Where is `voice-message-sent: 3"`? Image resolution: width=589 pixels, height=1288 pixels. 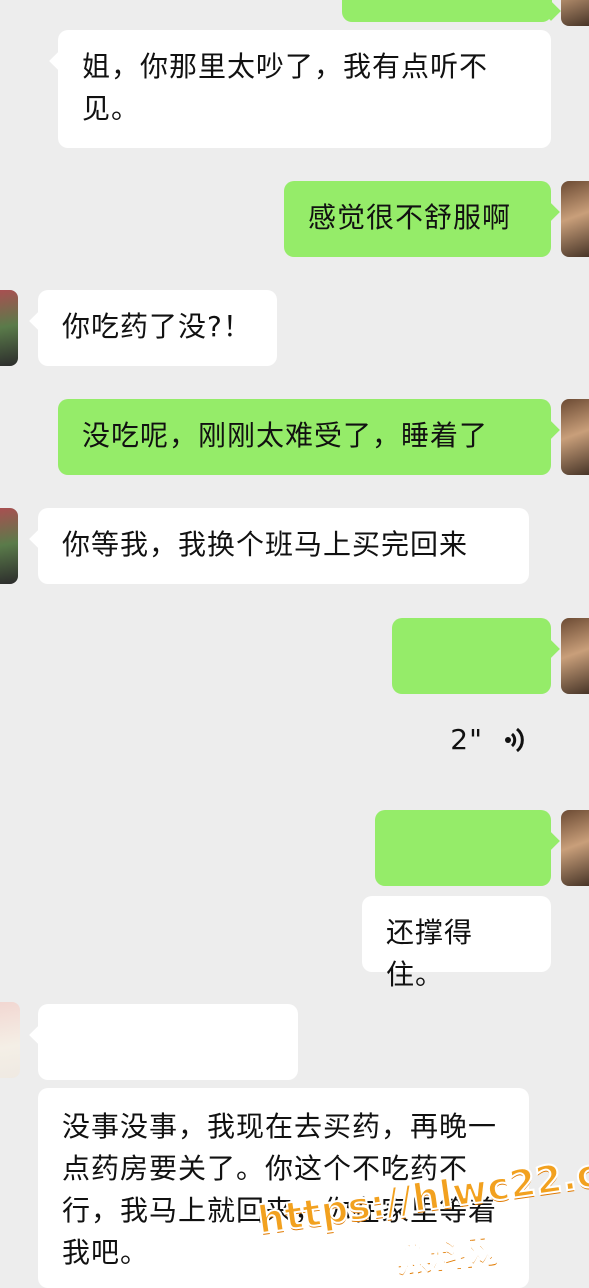
voice-message-sent: 3" is located at coordinates (463, 879).